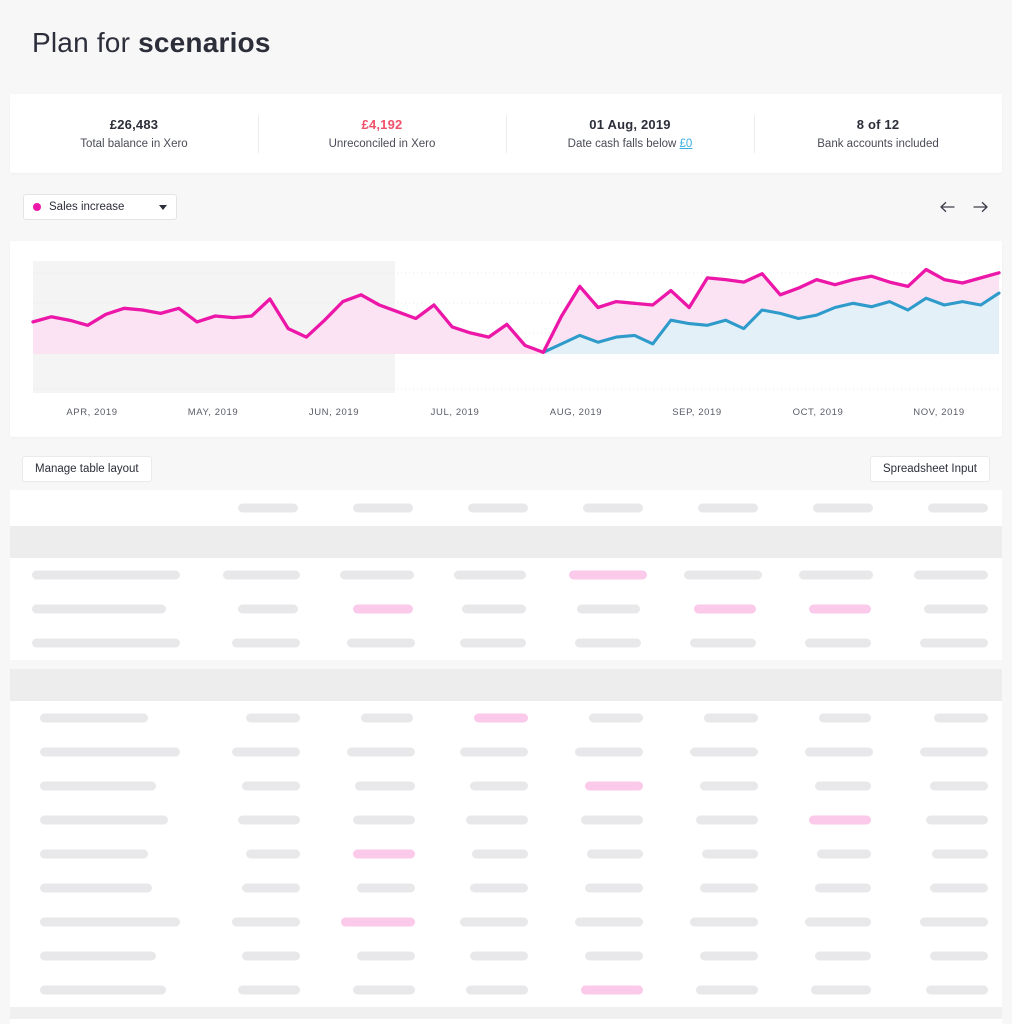 Image resolution: width=1012 pixels, height=1024 pixels. I want to click on threshold-link: £0, so click(686, 144).